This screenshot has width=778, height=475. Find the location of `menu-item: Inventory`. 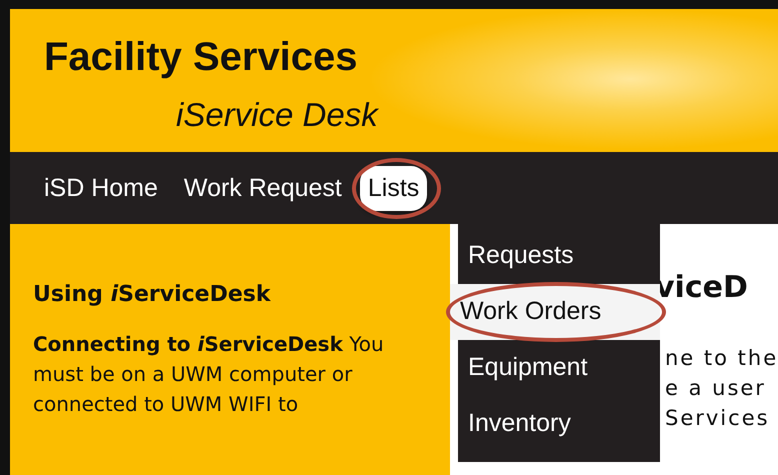

menu-item: Inventory is located at coordinates (559, 424).